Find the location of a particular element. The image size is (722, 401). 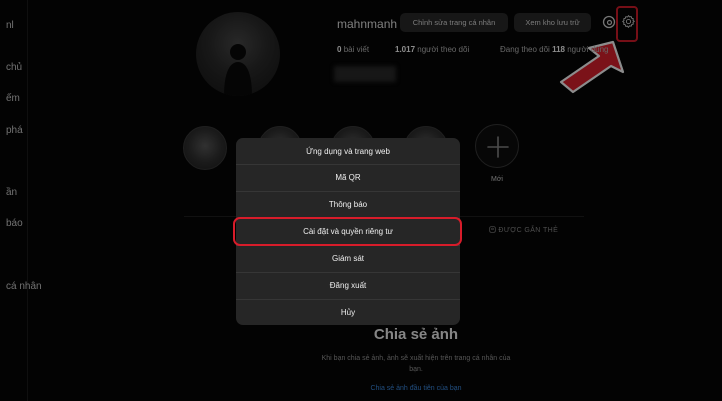

menu-item-apps-websites: Ứng dụng và trang web is located at coordinates (348, 151).